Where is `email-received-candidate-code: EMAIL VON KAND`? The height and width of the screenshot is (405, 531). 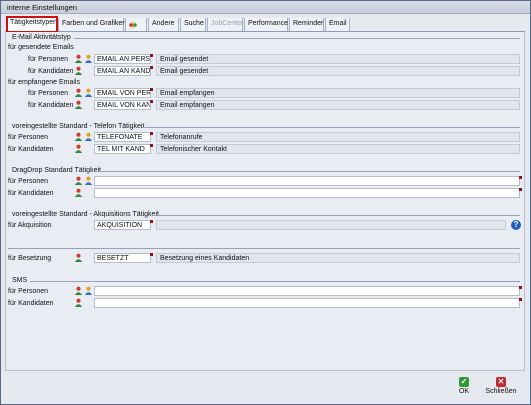 email-received-candidate-code: EMAIL VON KAND is located at coordinates (122, 105).